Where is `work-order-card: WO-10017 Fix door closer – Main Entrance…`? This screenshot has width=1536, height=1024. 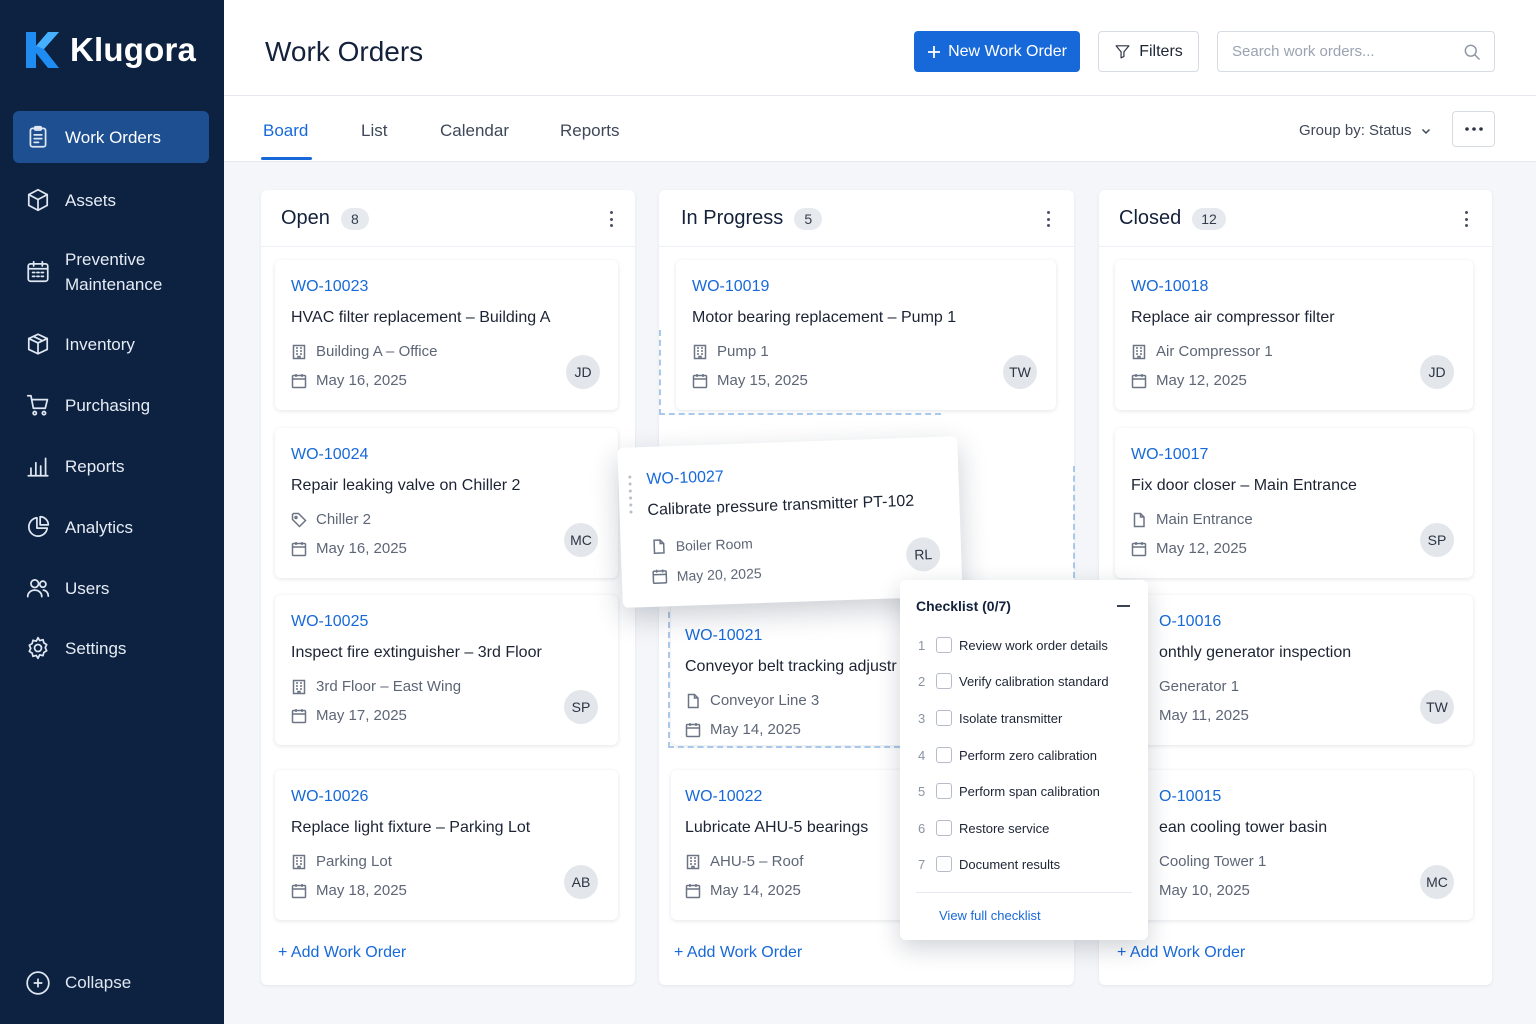
work-order-card: WO-10017 Fix door closer – Main Entrance… is located at coordinates (1294, 503).